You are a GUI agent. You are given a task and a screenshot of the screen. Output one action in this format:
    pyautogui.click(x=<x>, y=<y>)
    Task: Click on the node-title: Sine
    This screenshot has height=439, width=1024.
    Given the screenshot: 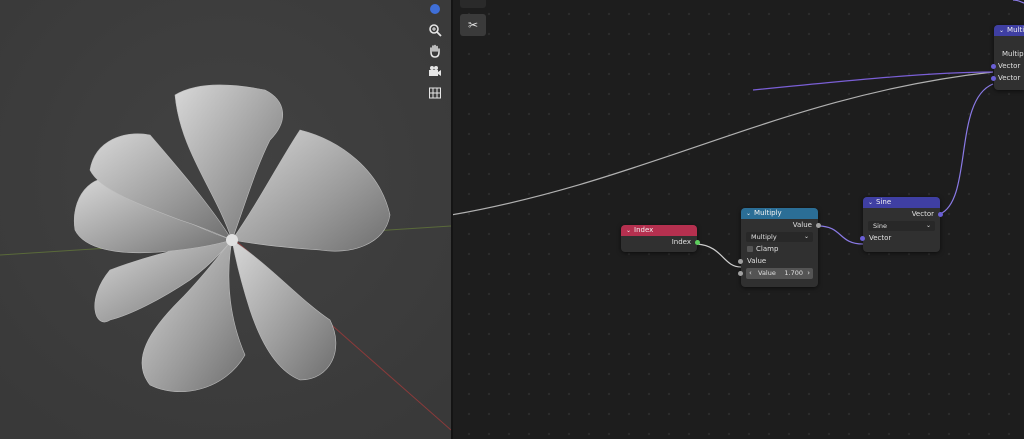 What is the action you would take?
    pyautogui.click(x=884, y=202)
    